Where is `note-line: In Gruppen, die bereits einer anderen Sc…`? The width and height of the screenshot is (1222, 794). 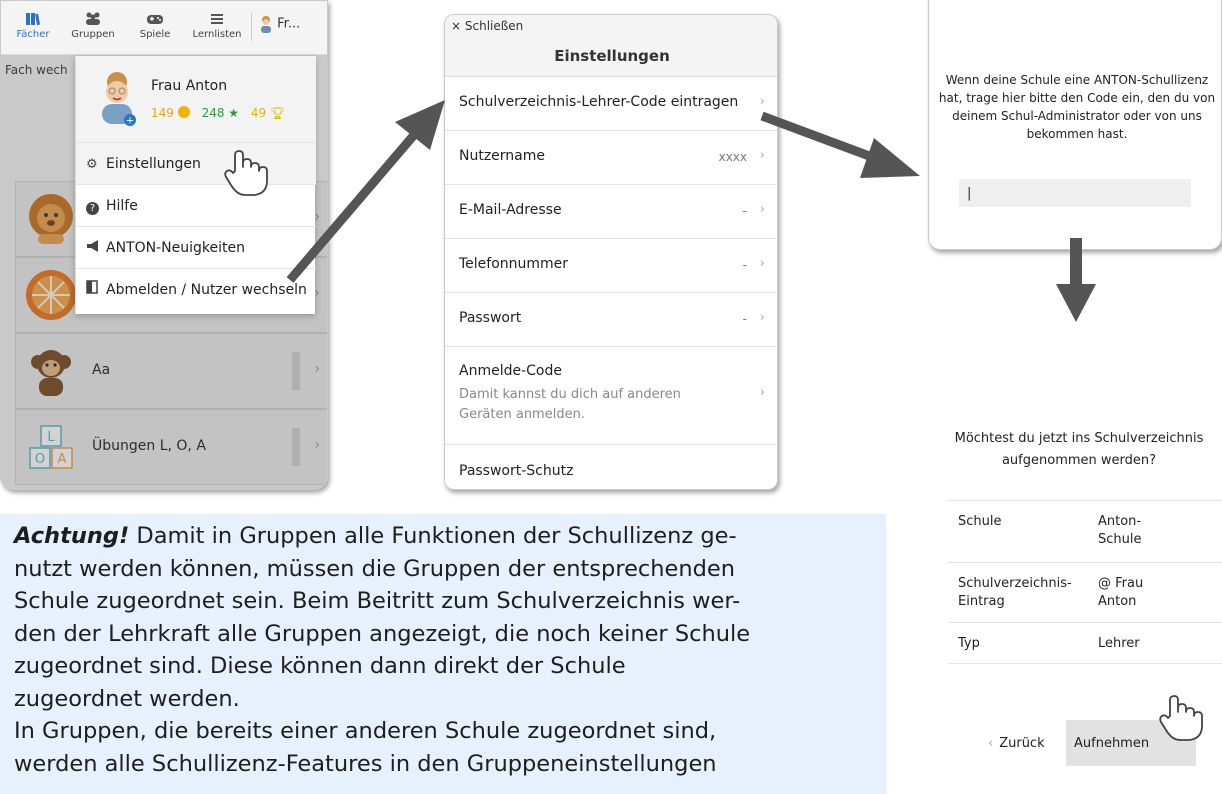 note-line: In Gruppen, die bereits einer anderen Sc… is located at coordinates (365, 731).